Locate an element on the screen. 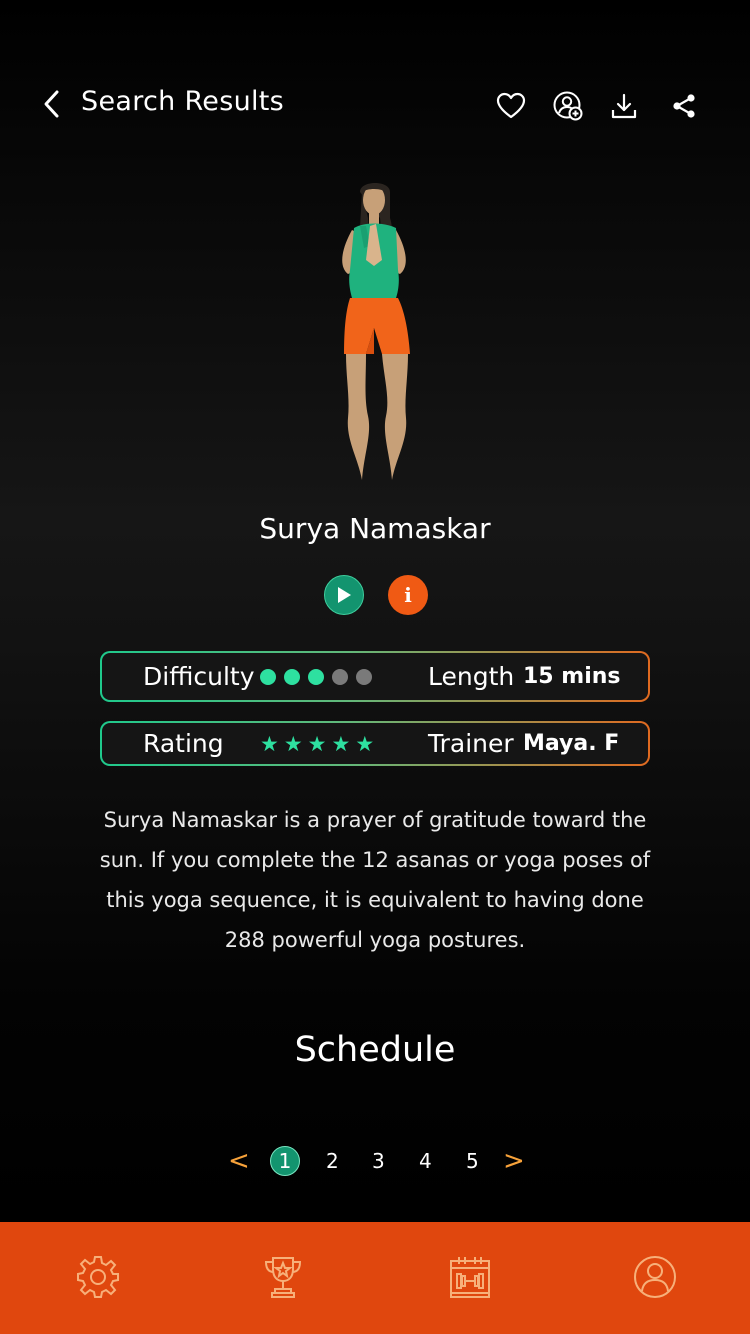 This screenshot has height=1334, width=750. play-icon is located at coordinates (344, 595).